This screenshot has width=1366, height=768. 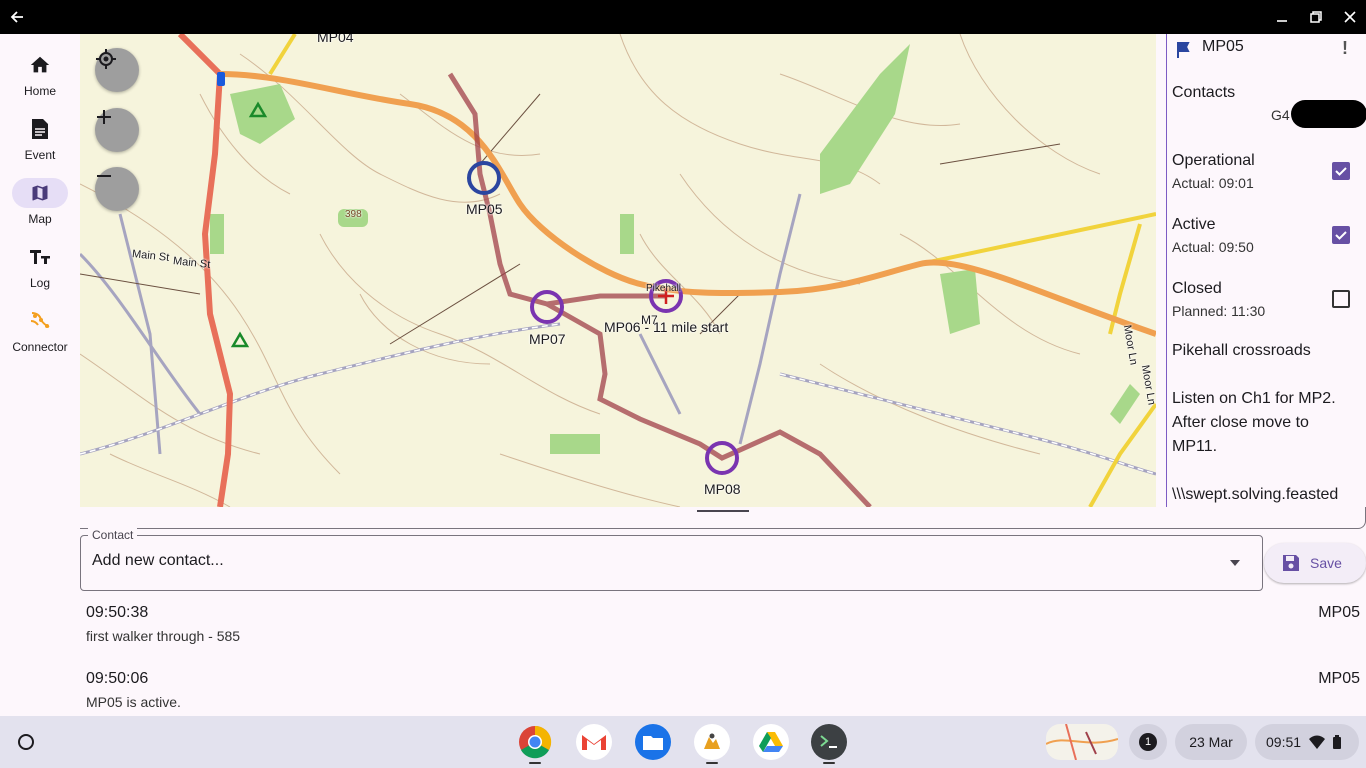 What do you see at coordinates (113, 535) in the screenshot?
I see `contact-field-label: Contact` at bounding box center [113, 535].